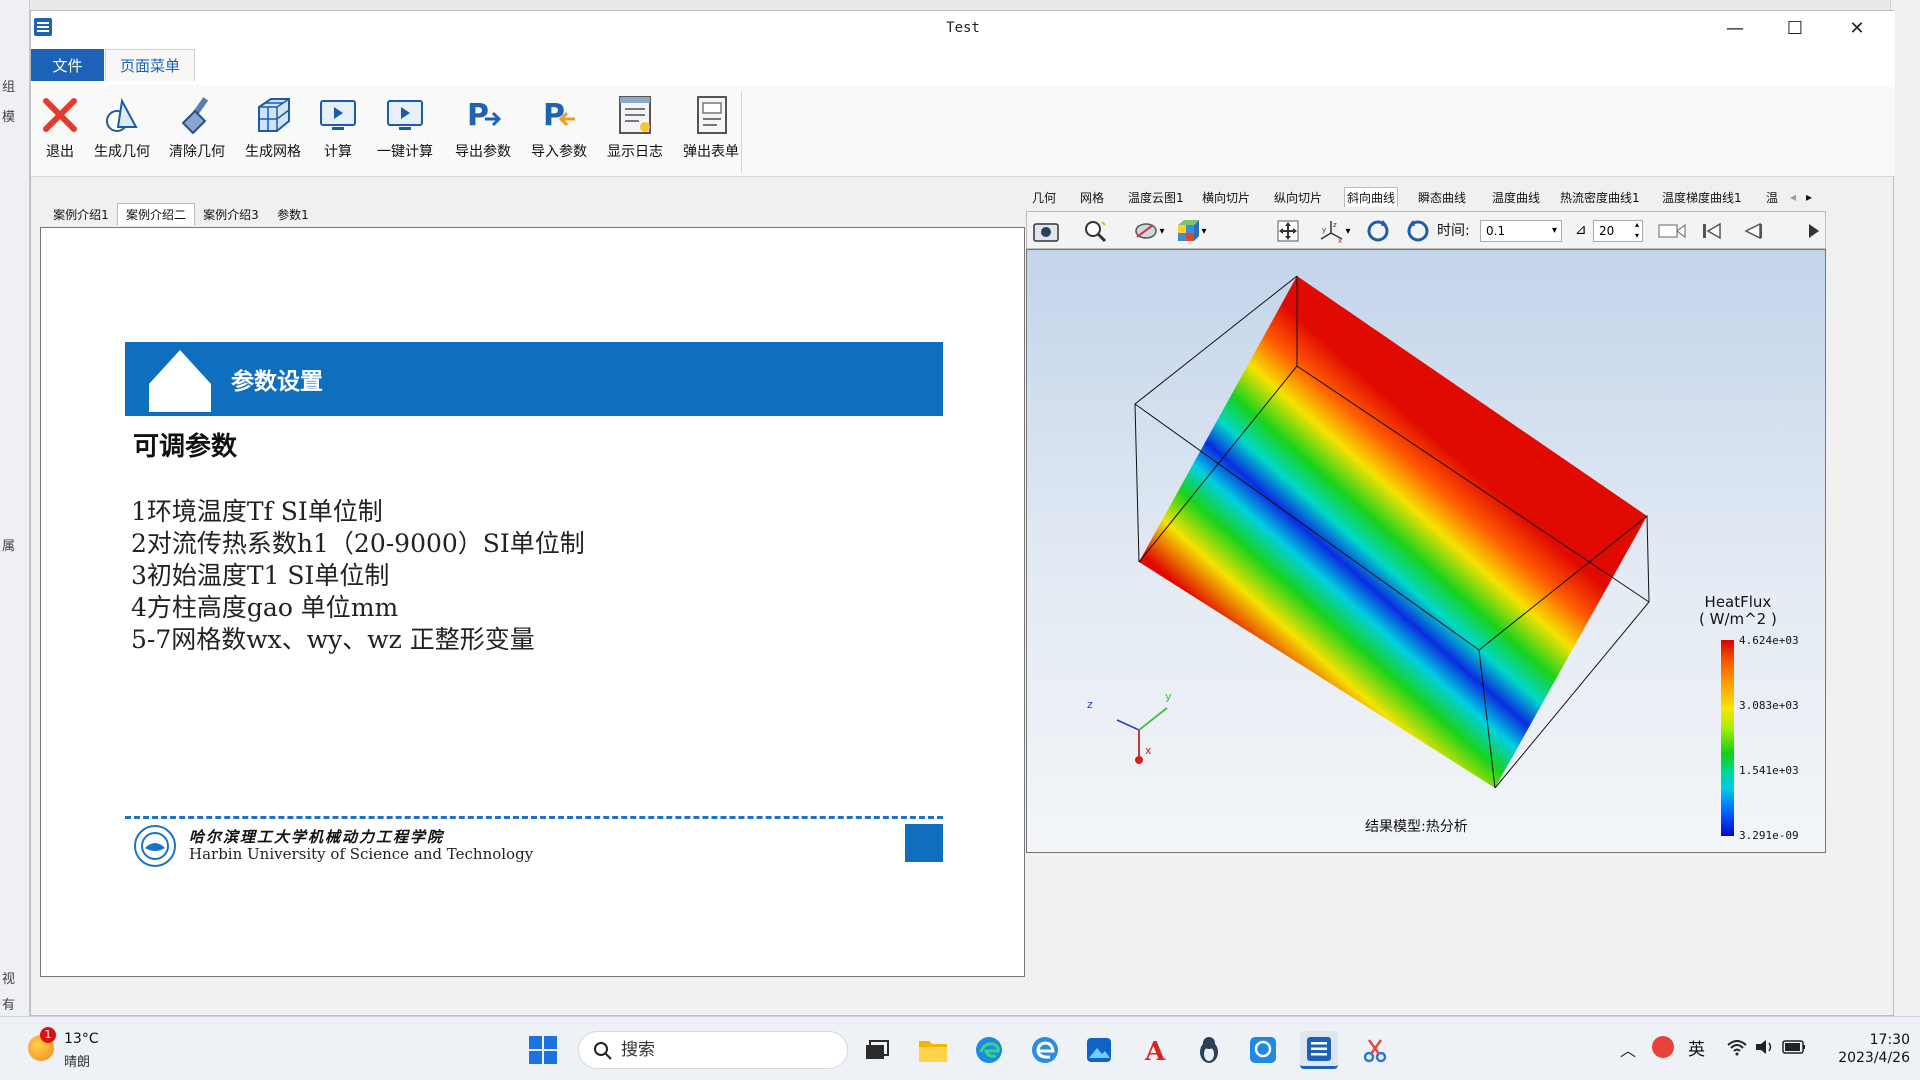 The image size is (1920, 1080). I want to click on acrobat-icon: A, so click(1155, 1050).